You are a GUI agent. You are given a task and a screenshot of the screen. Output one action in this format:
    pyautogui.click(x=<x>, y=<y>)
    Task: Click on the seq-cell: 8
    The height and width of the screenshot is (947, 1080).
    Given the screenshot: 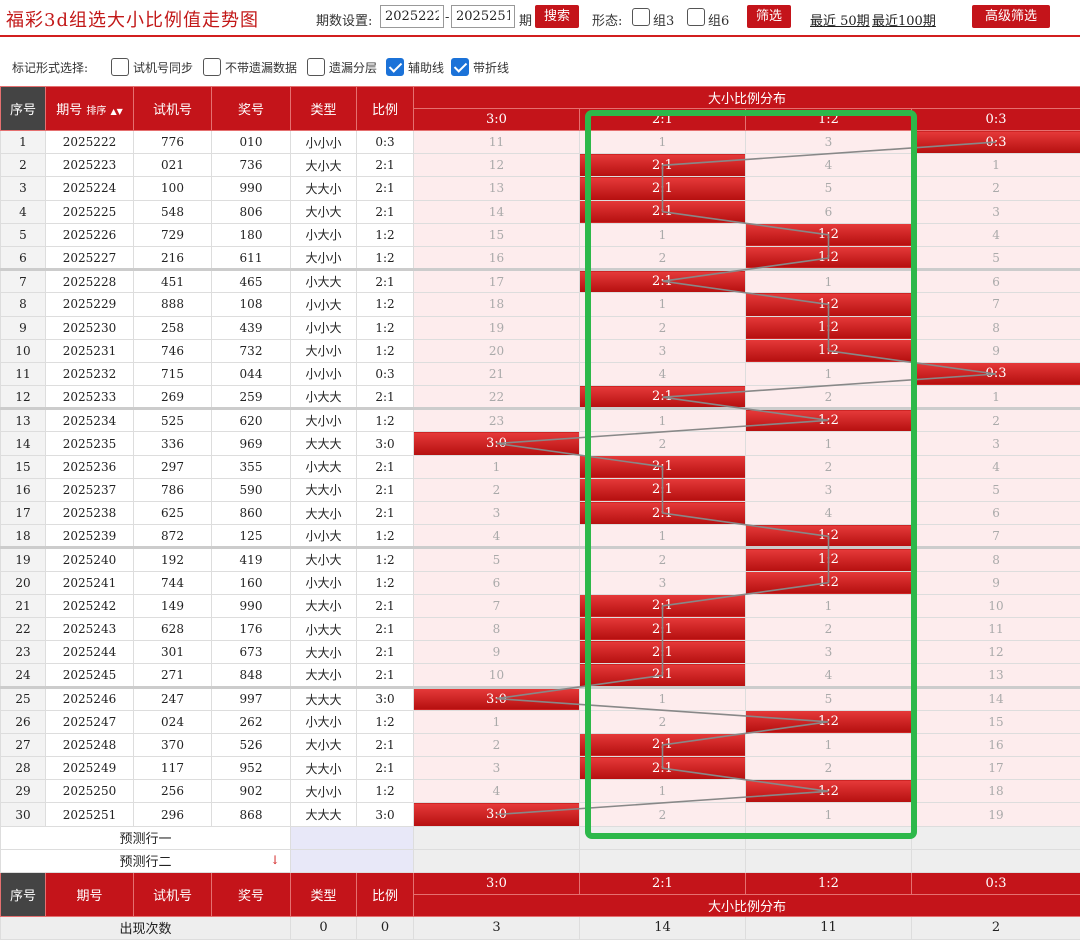 What is the action you would take?
    pyautogui.click(x=23, y=304)
    